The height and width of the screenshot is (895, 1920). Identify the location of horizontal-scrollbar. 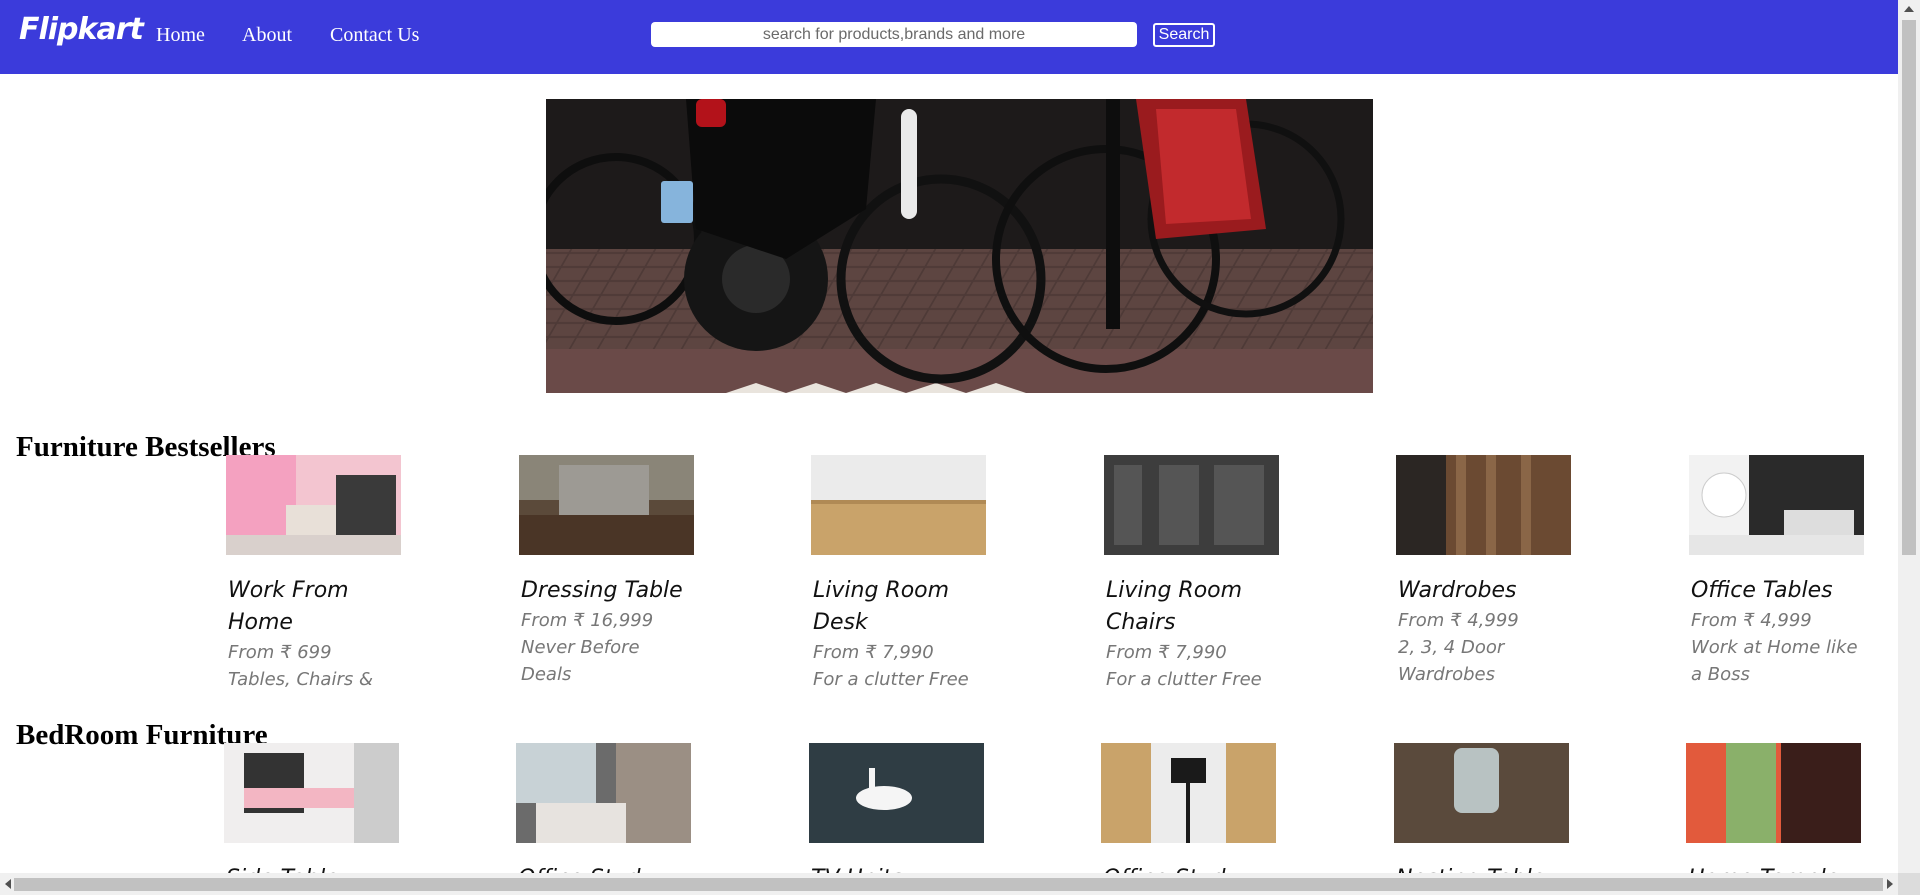
(949, 884).